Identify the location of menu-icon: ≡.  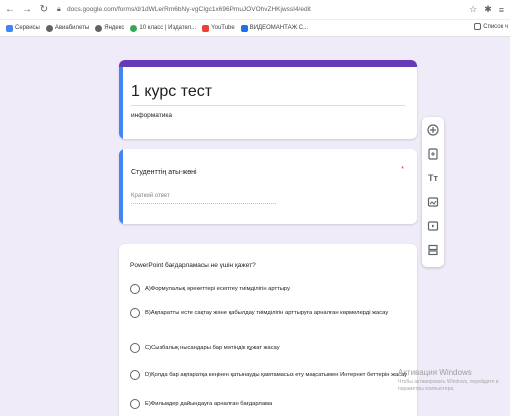
(501, 10).